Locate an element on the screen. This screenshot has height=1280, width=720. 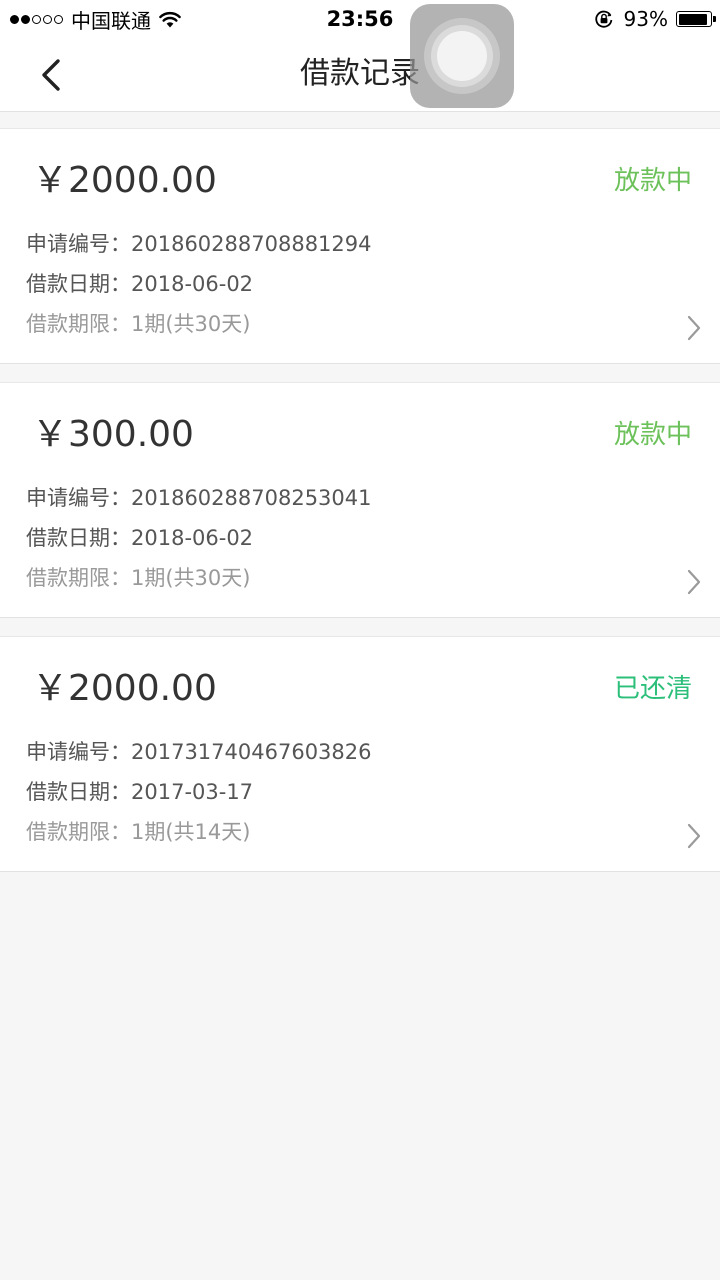
assistive-touch-ring-outer is located at coordinates (462, 56).